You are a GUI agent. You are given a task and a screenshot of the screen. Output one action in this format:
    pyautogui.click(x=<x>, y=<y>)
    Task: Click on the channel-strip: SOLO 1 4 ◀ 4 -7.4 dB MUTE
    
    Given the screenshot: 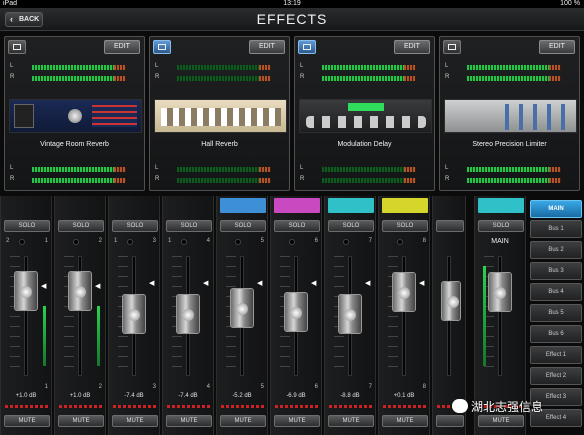 What is the action you would take?
    pyautogui.click(x=188, y=315)
    